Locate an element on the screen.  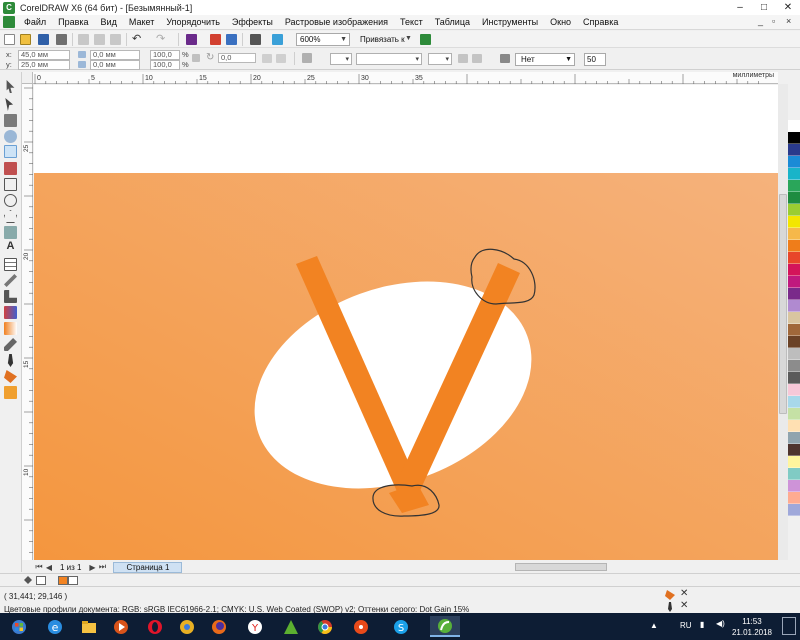
copy-icon is located at coordinates (99, 39).